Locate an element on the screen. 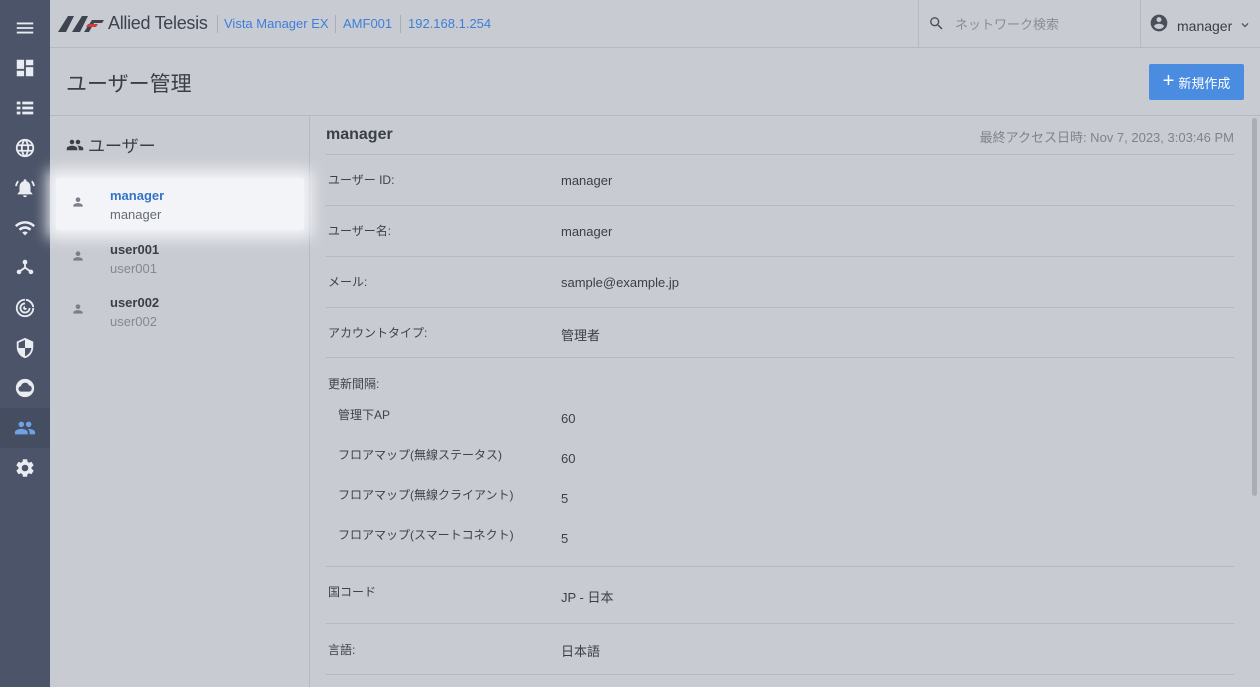 The width and height of the screenshot is (1260, 687). country-code-label: 国コード is located at coordinates (352, 592).